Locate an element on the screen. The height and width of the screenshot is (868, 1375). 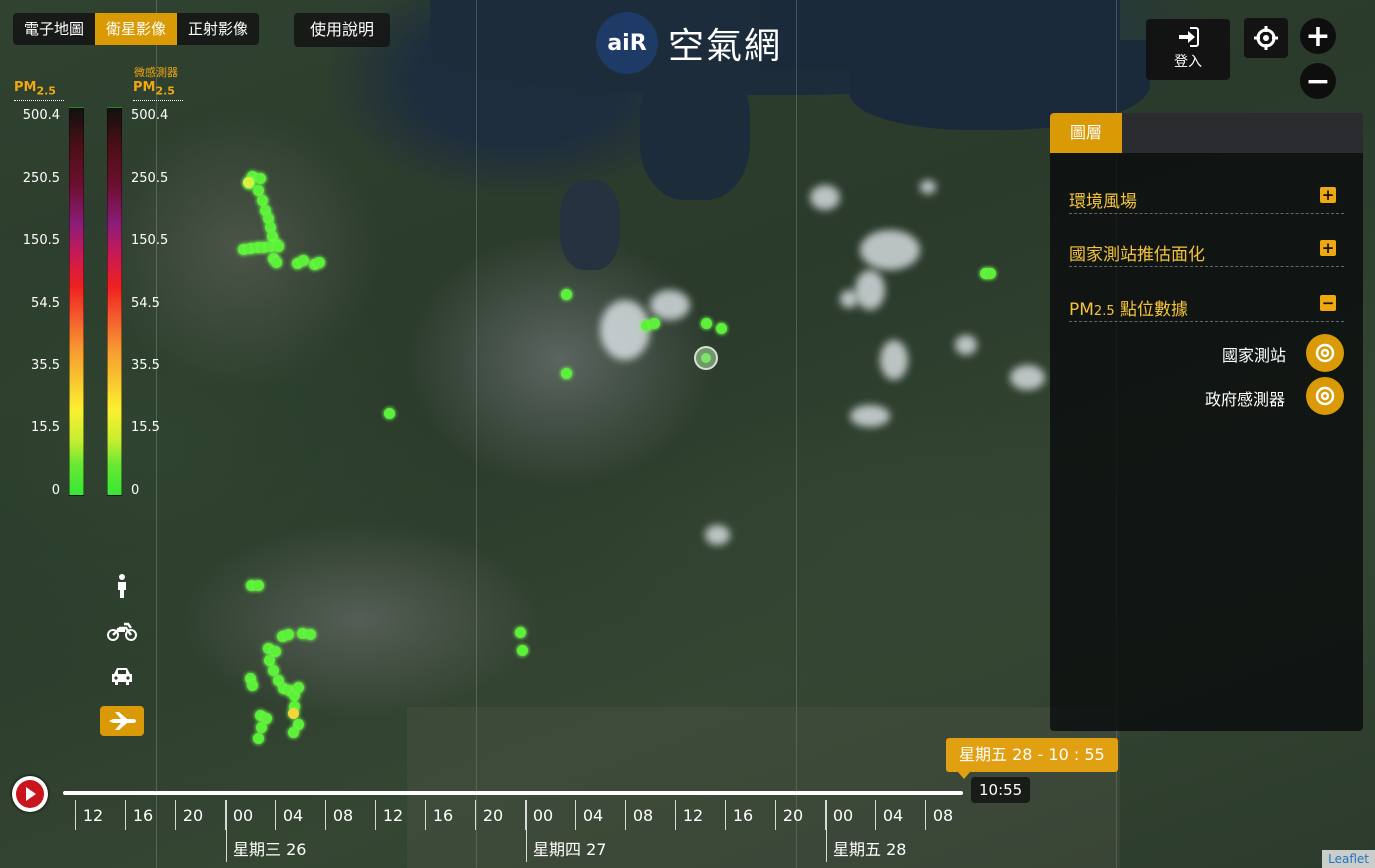
legend-tick: 15.5 is located at coordinates (45, 427).